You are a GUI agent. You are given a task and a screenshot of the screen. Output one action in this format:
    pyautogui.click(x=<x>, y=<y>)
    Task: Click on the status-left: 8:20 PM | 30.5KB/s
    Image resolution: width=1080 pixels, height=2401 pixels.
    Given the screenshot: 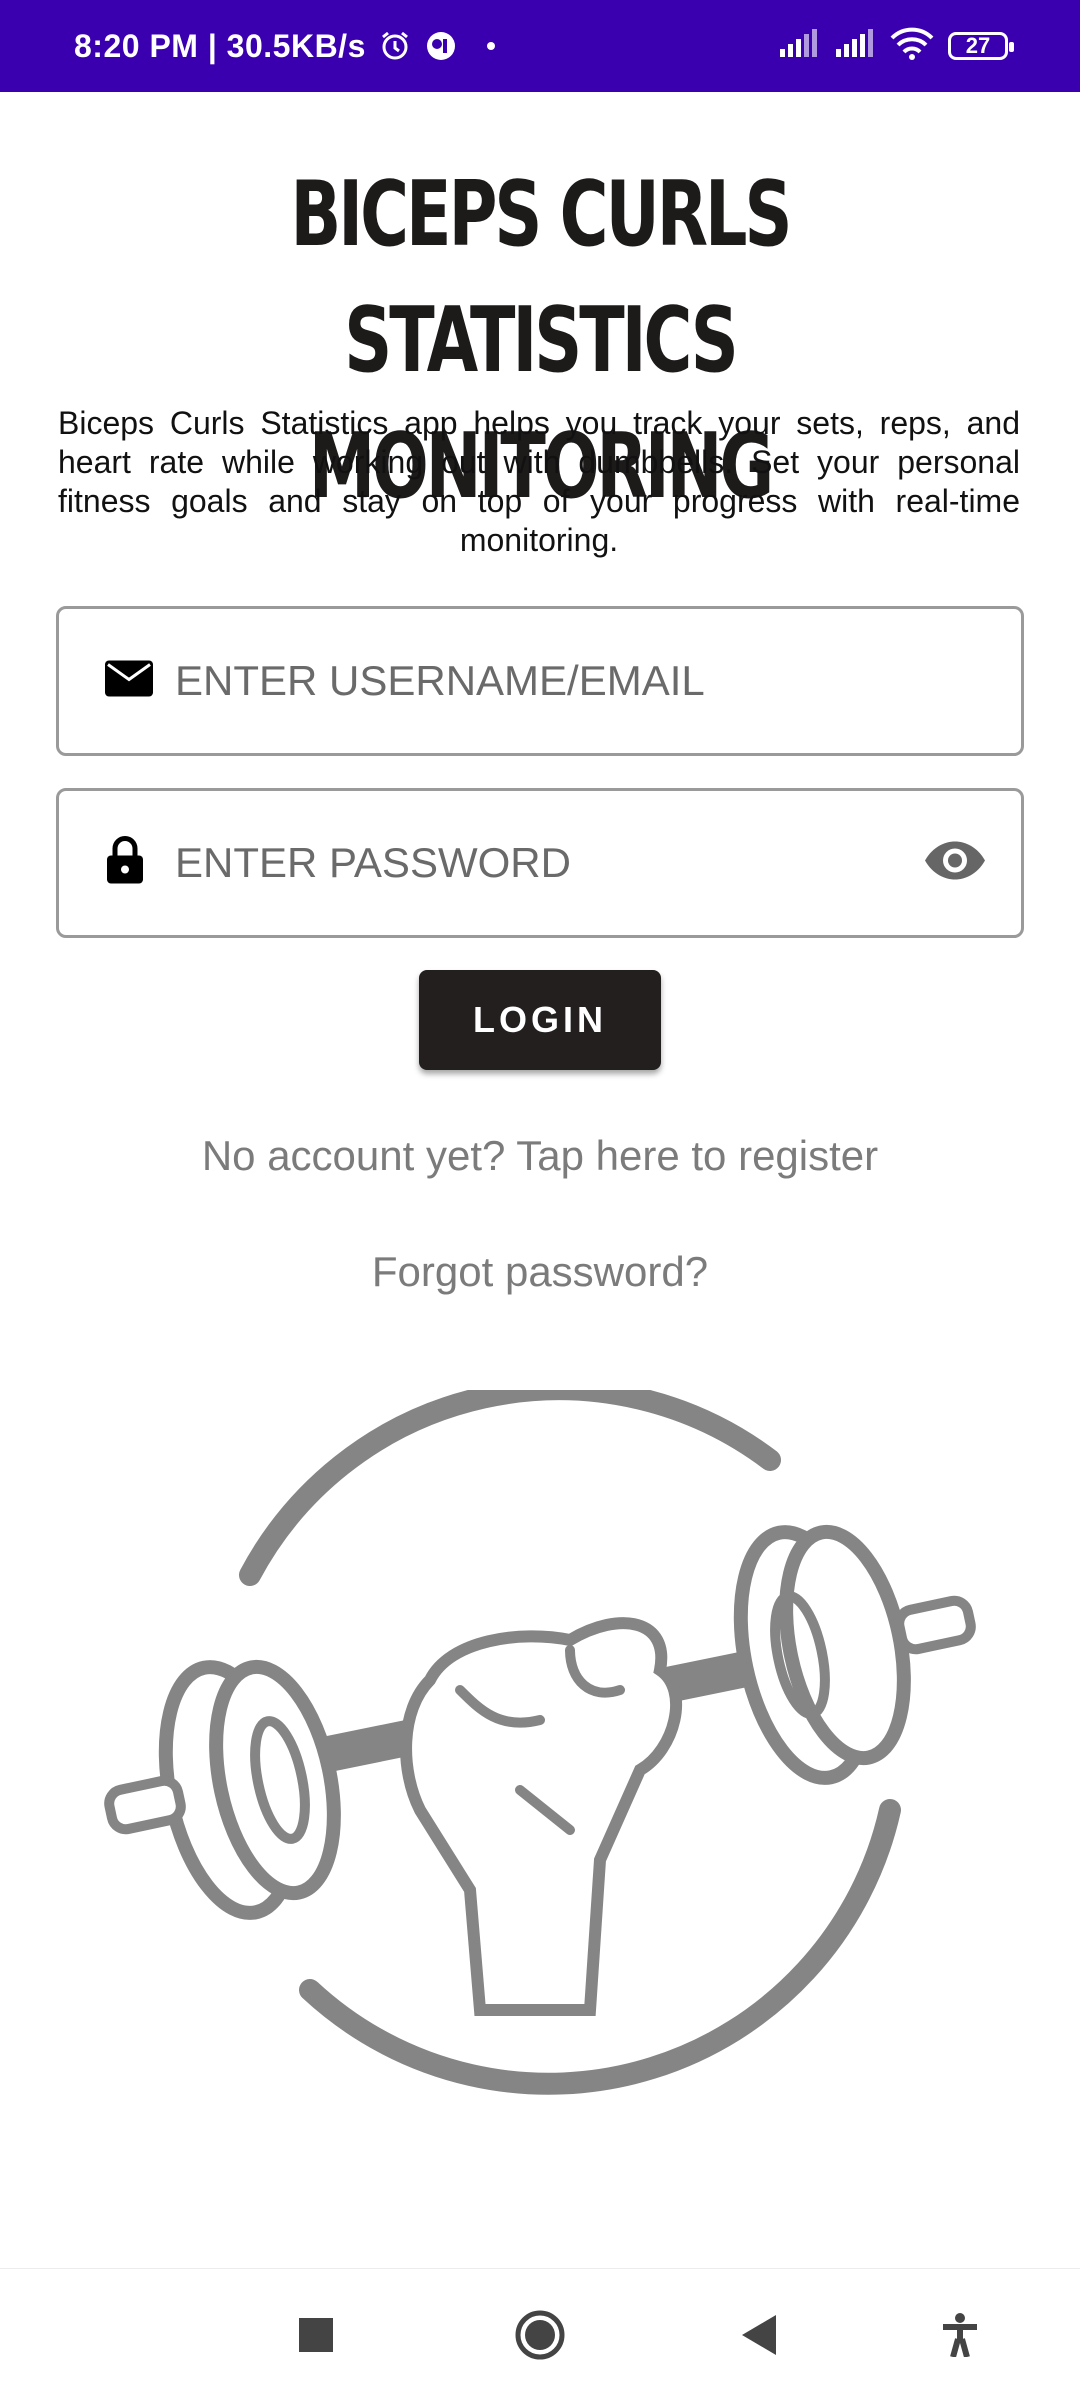 What is the action you would take?
    pyautogui.click(x=285, y=46)
    